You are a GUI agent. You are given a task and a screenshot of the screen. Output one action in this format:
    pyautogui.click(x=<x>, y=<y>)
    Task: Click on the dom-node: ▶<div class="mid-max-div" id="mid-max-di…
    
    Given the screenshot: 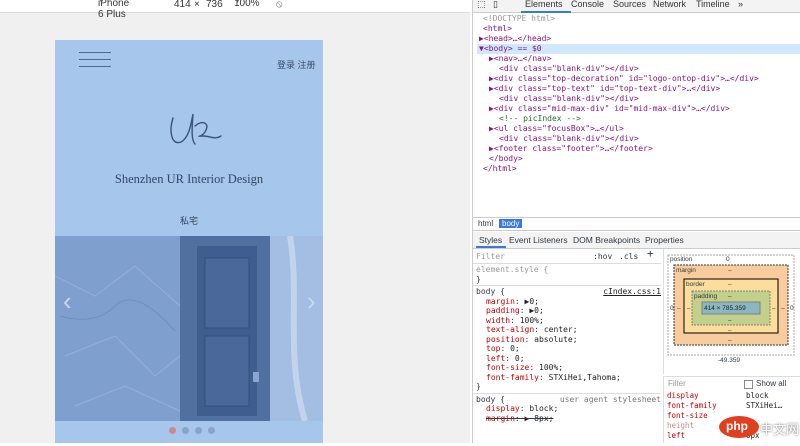 What is the action you would take?
    pyautogui.click(x=638, y=109)
    